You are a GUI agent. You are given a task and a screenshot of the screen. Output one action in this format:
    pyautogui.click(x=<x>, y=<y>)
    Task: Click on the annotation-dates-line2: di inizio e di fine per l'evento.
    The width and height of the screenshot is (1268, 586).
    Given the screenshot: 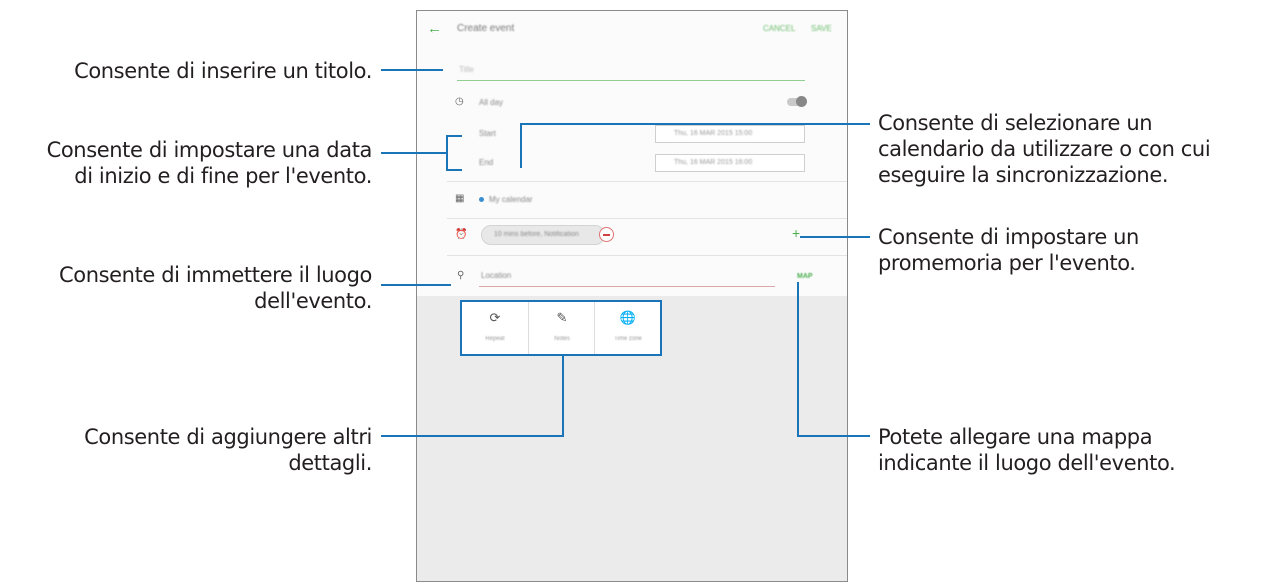 What is the action you would take?
    pyautogui.click(x=223, y=176)
    